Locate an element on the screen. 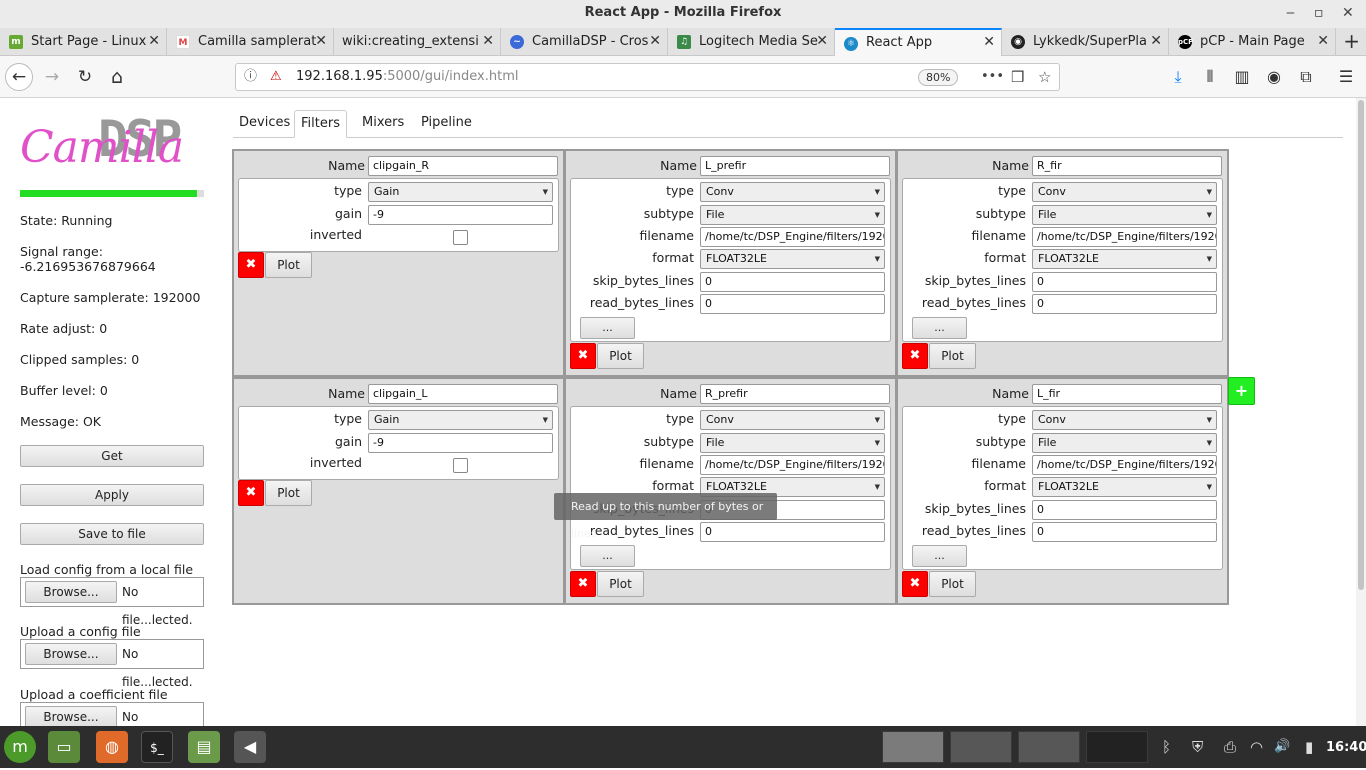 This screenshot has width=1366, height=770. printer-icon: ⎙ is located at coordinates (1230, 747).